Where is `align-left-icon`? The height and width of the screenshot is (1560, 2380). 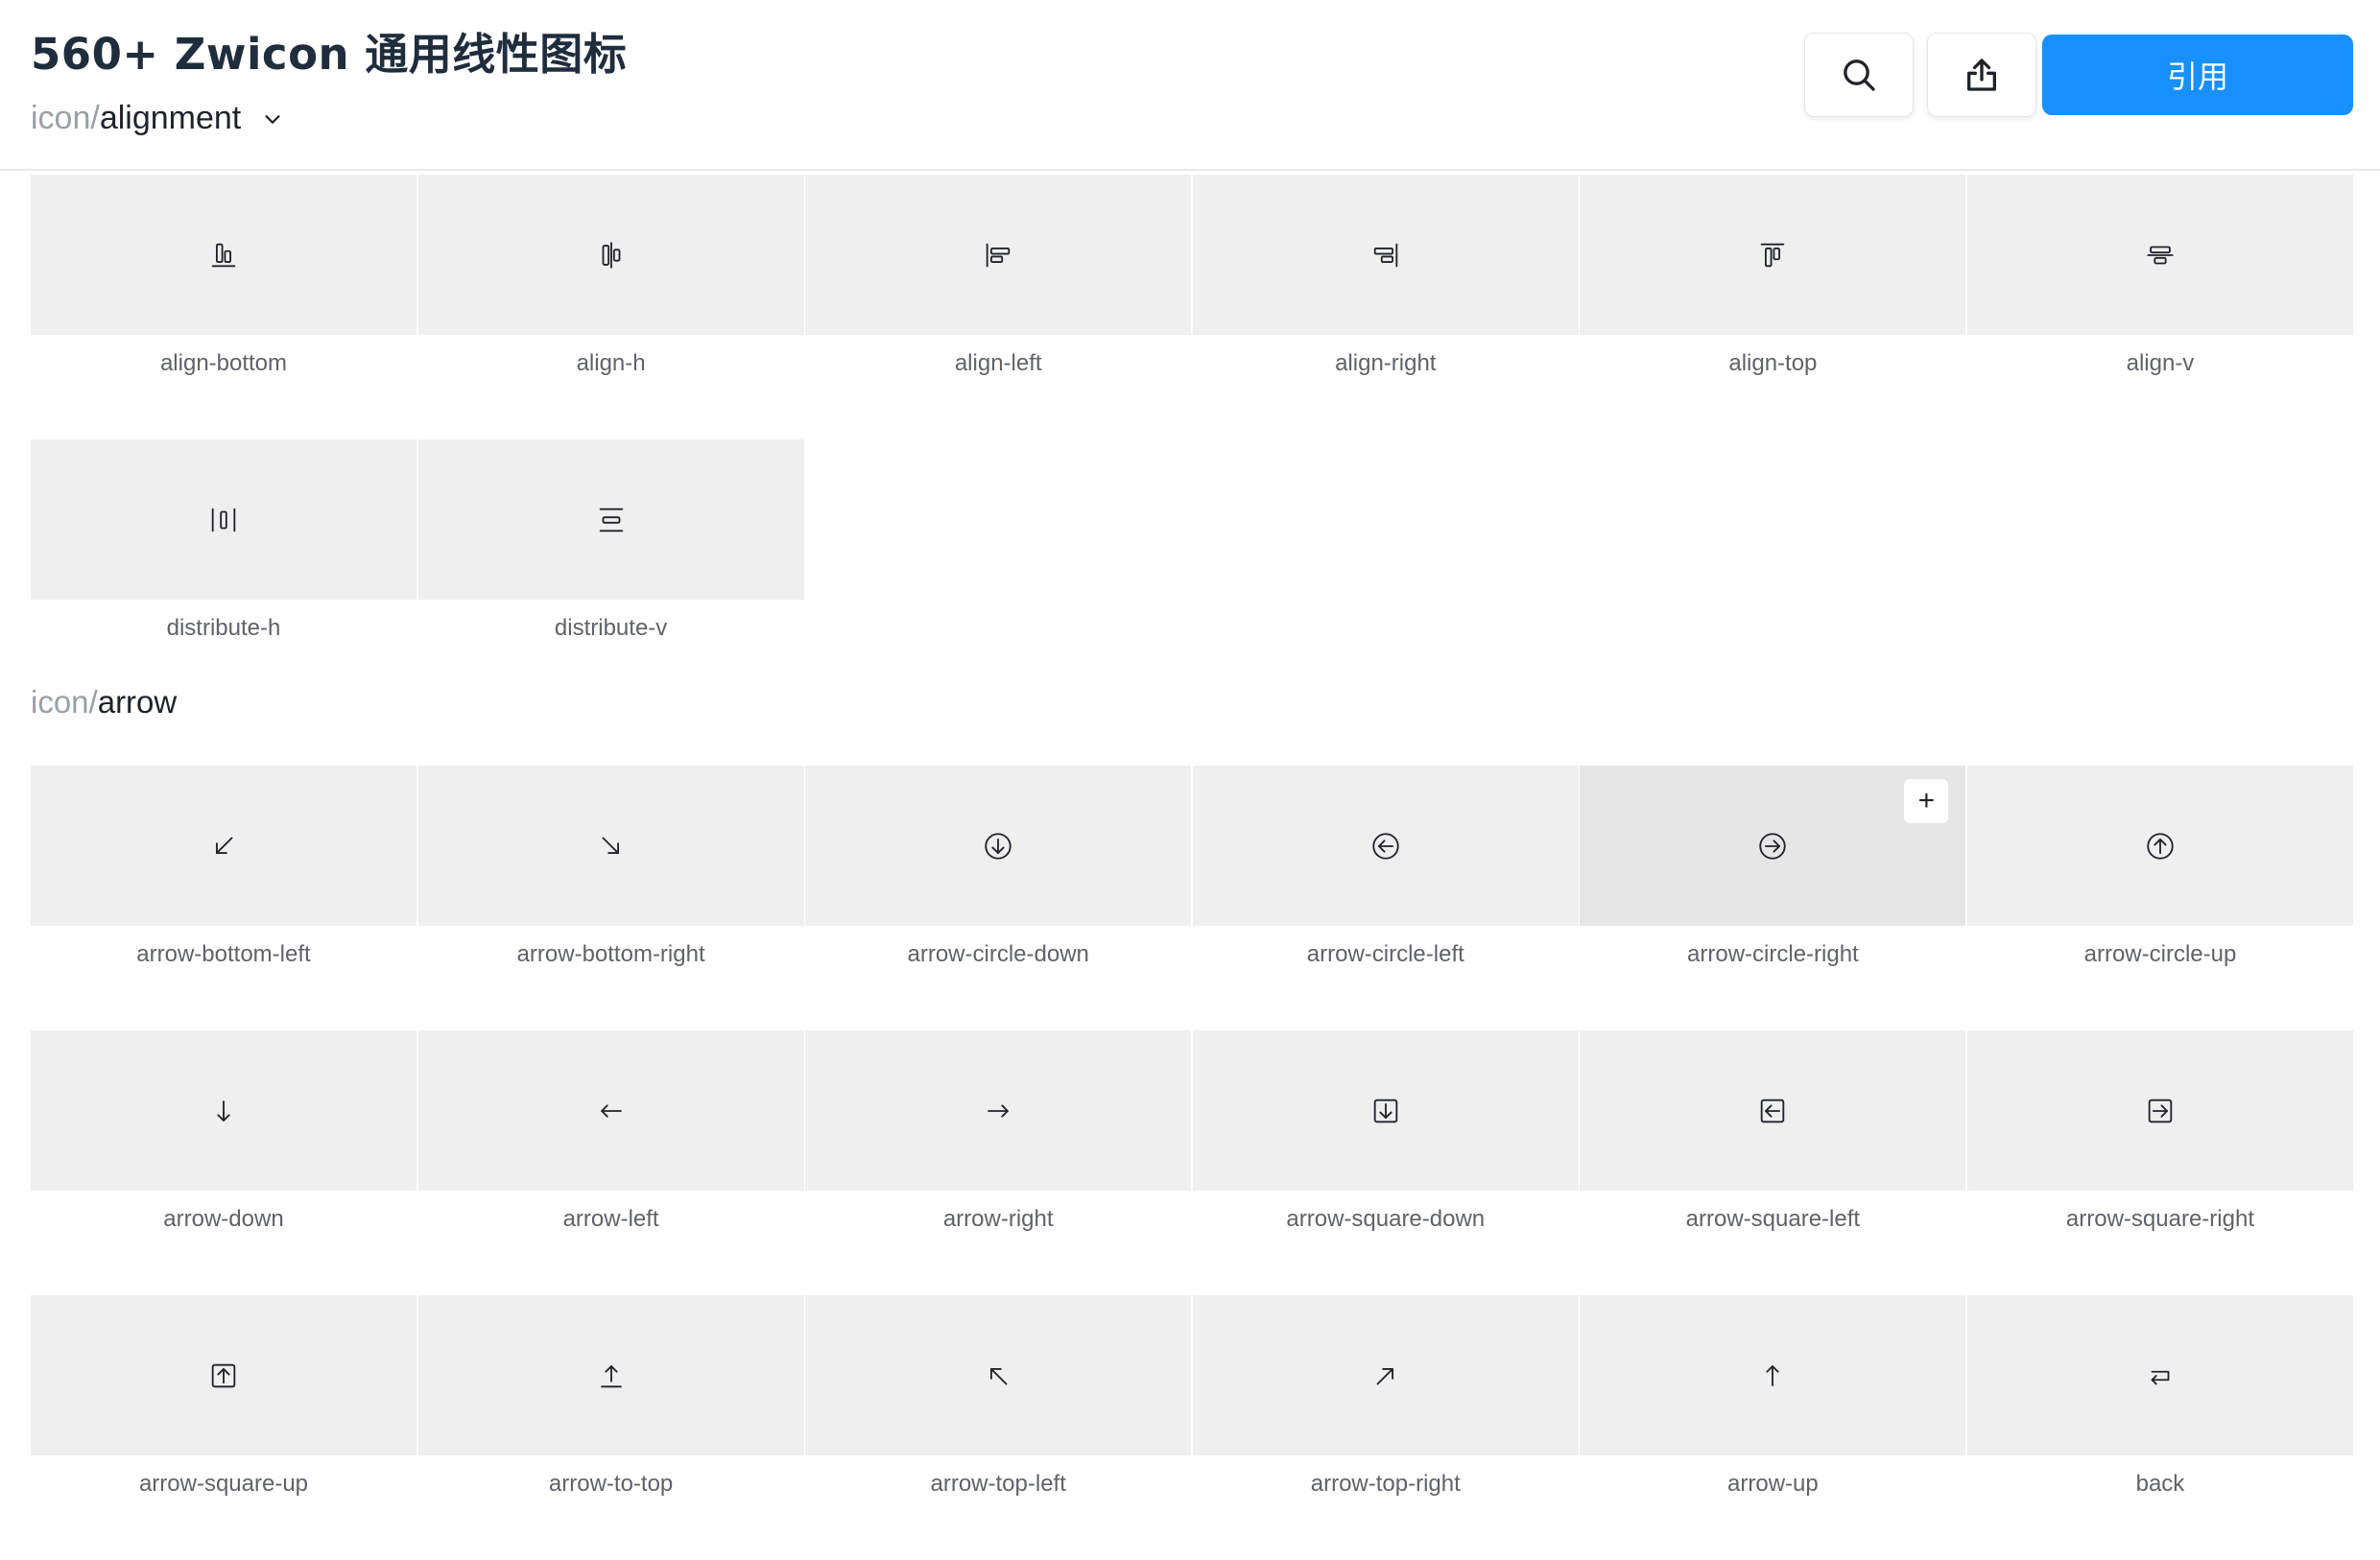 align-left-icon is located at coordinates (998, 255).